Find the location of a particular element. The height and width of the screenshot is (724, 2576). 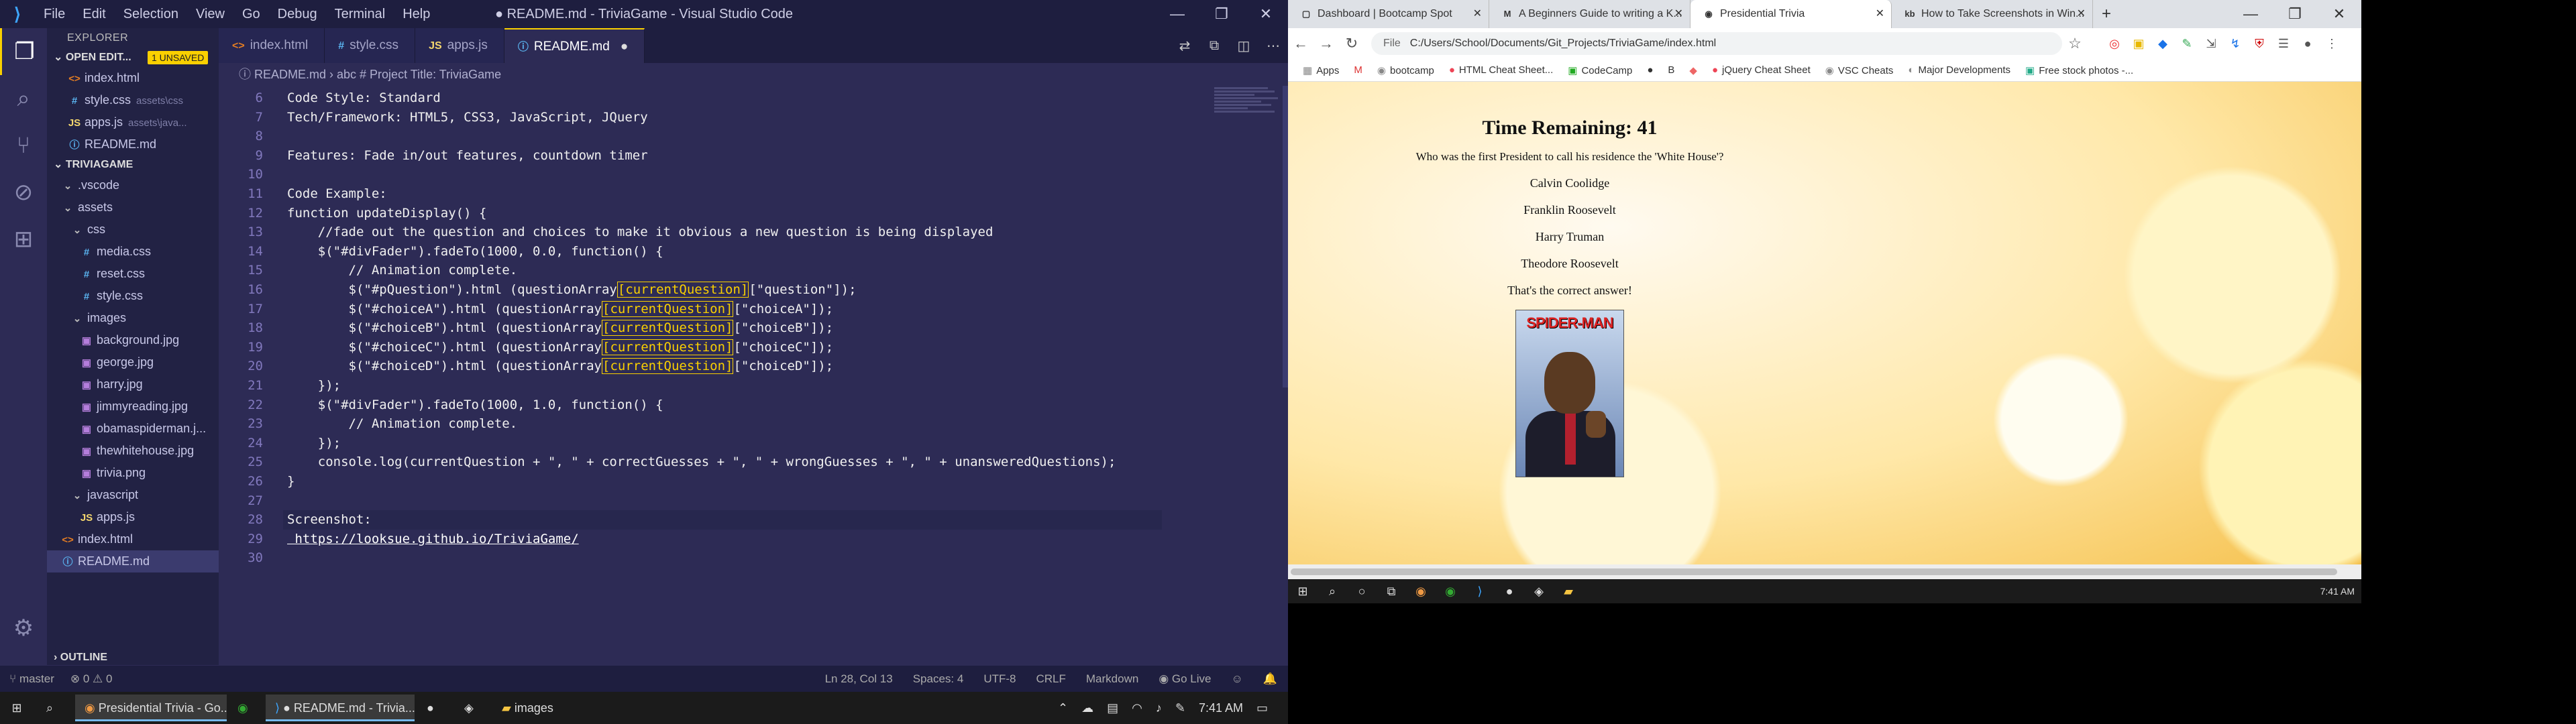

file-item: ▣ thewhitehouse.jpg is located at coordinates (133, 451).